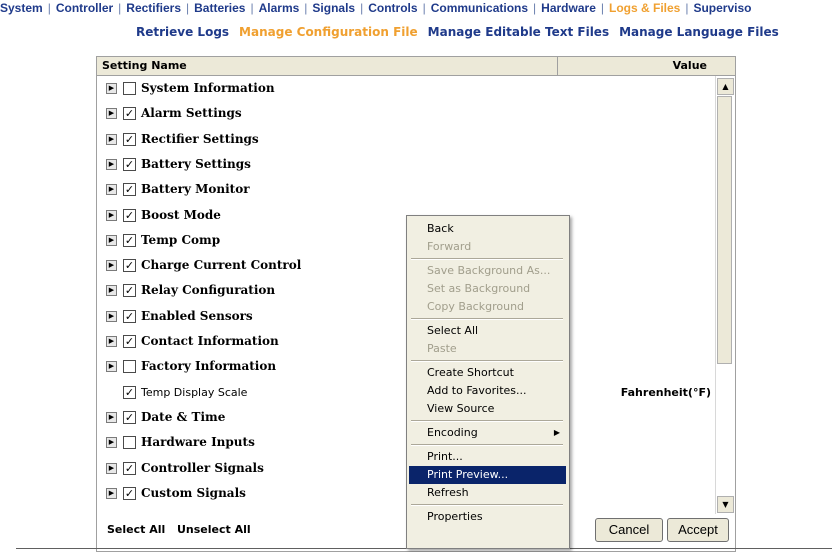 The width and height of the screenshot is (832, 552). Describe the element at coordinates (724, 230) in the screenshot. I see `scrollbar-thumb` at that location.